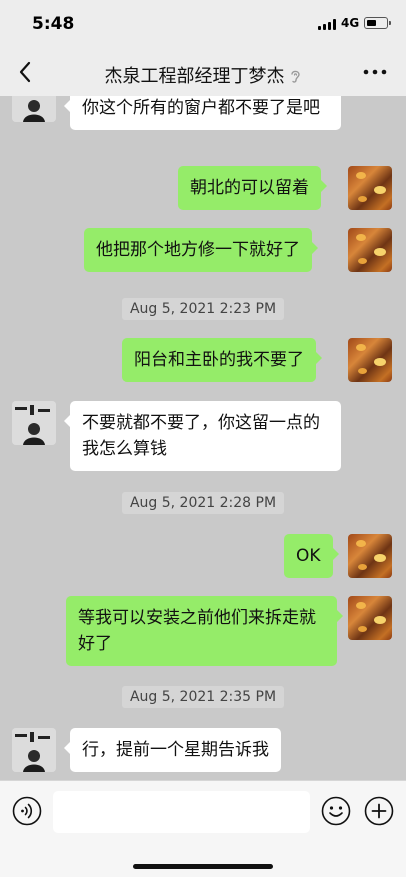  What do you see at coordinates (203, 866) in the screenshot?
I see `home-indicator` at bounding box center [203, 866].